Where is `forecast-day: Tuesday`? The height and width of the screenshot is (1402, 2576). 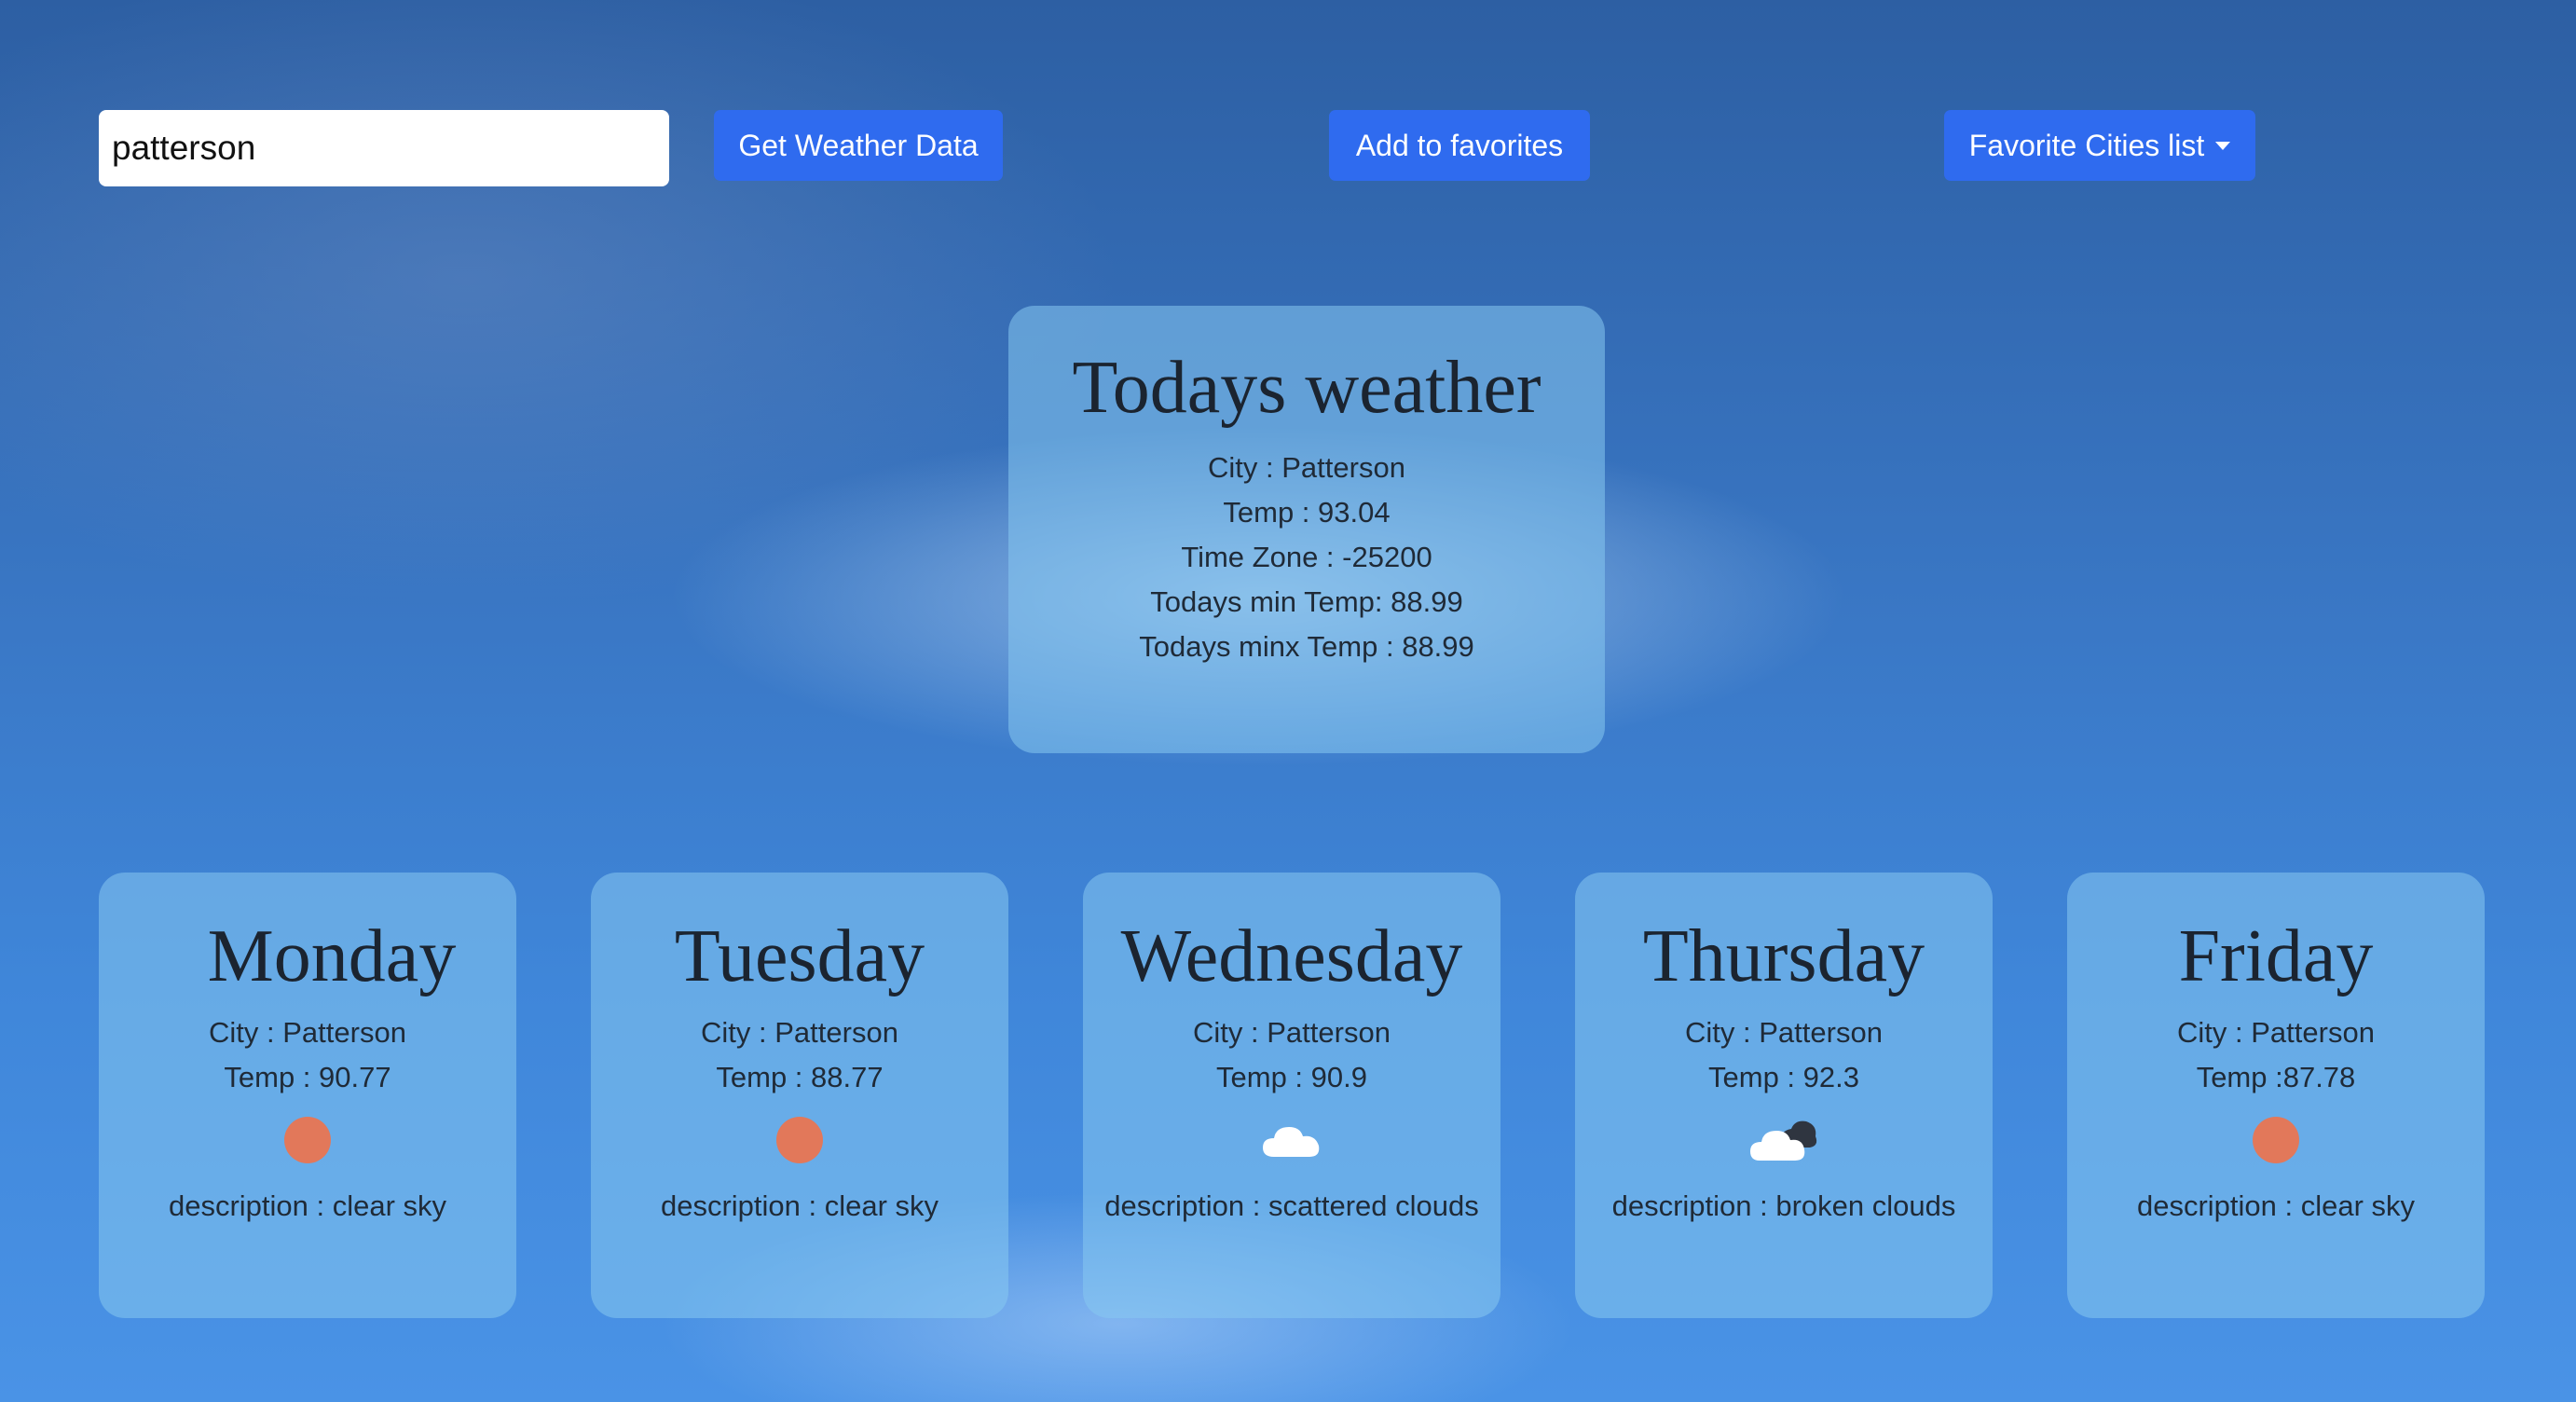 forecast-day: Tuesday is located at coordinates (799, 956).